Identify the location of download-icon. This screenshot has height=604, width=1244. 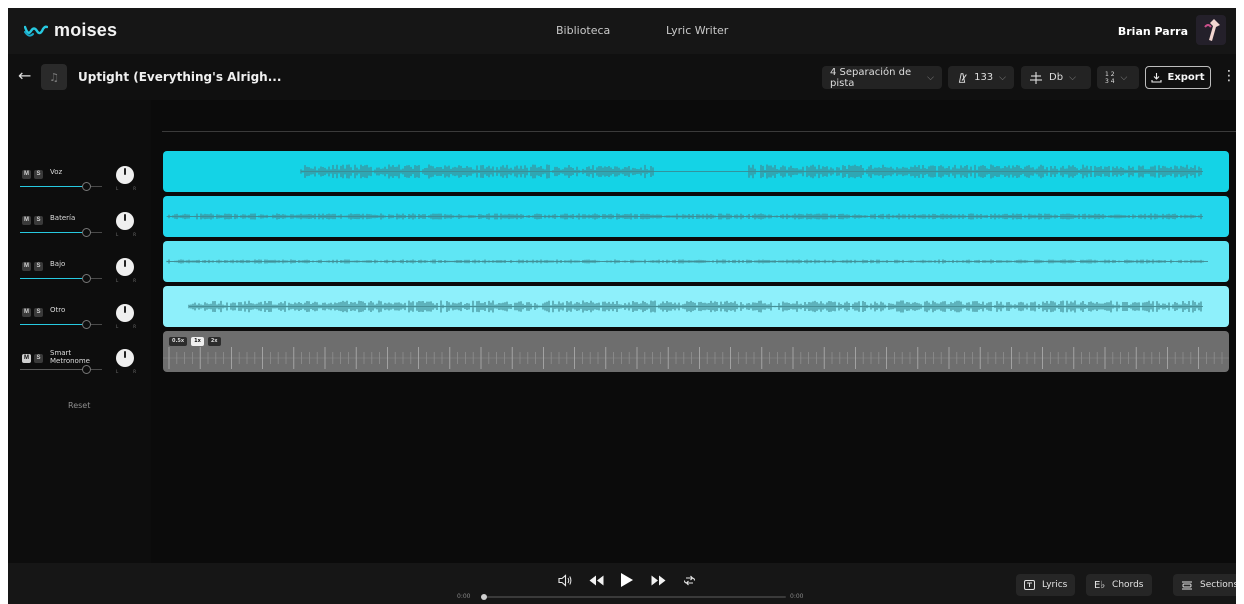
(1157, 78).